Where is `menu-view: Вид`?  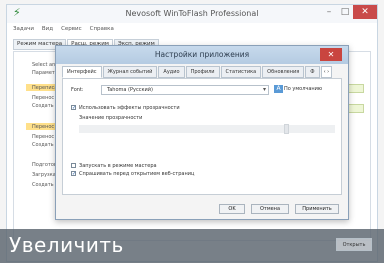
menu-view: Вид is located at coordinates (47, 29).